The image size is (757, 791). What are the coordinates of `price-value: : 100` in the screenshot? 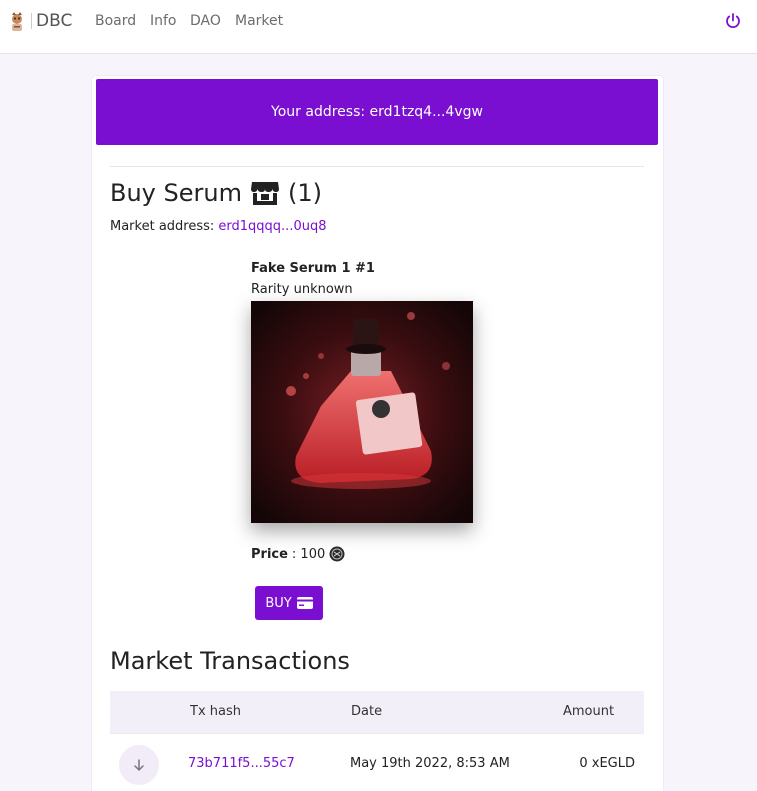 It's located at (308, 554).